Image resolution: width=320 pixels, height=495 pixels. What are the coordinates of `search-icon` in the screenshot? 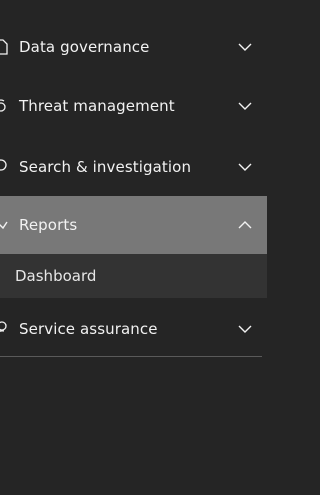 It's located at (4, 167).